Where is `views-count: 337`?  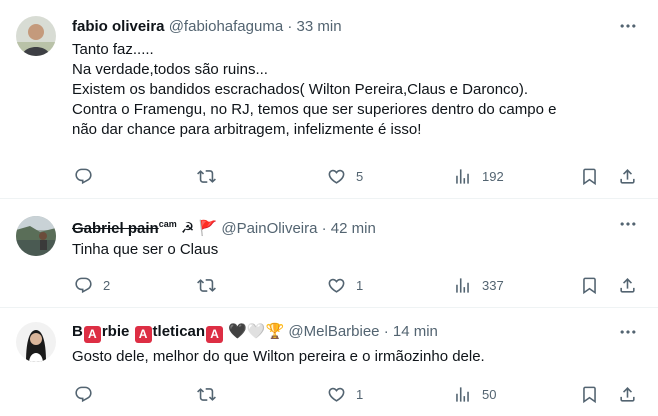 views-count: 337 is located at coordinates (493, 285).